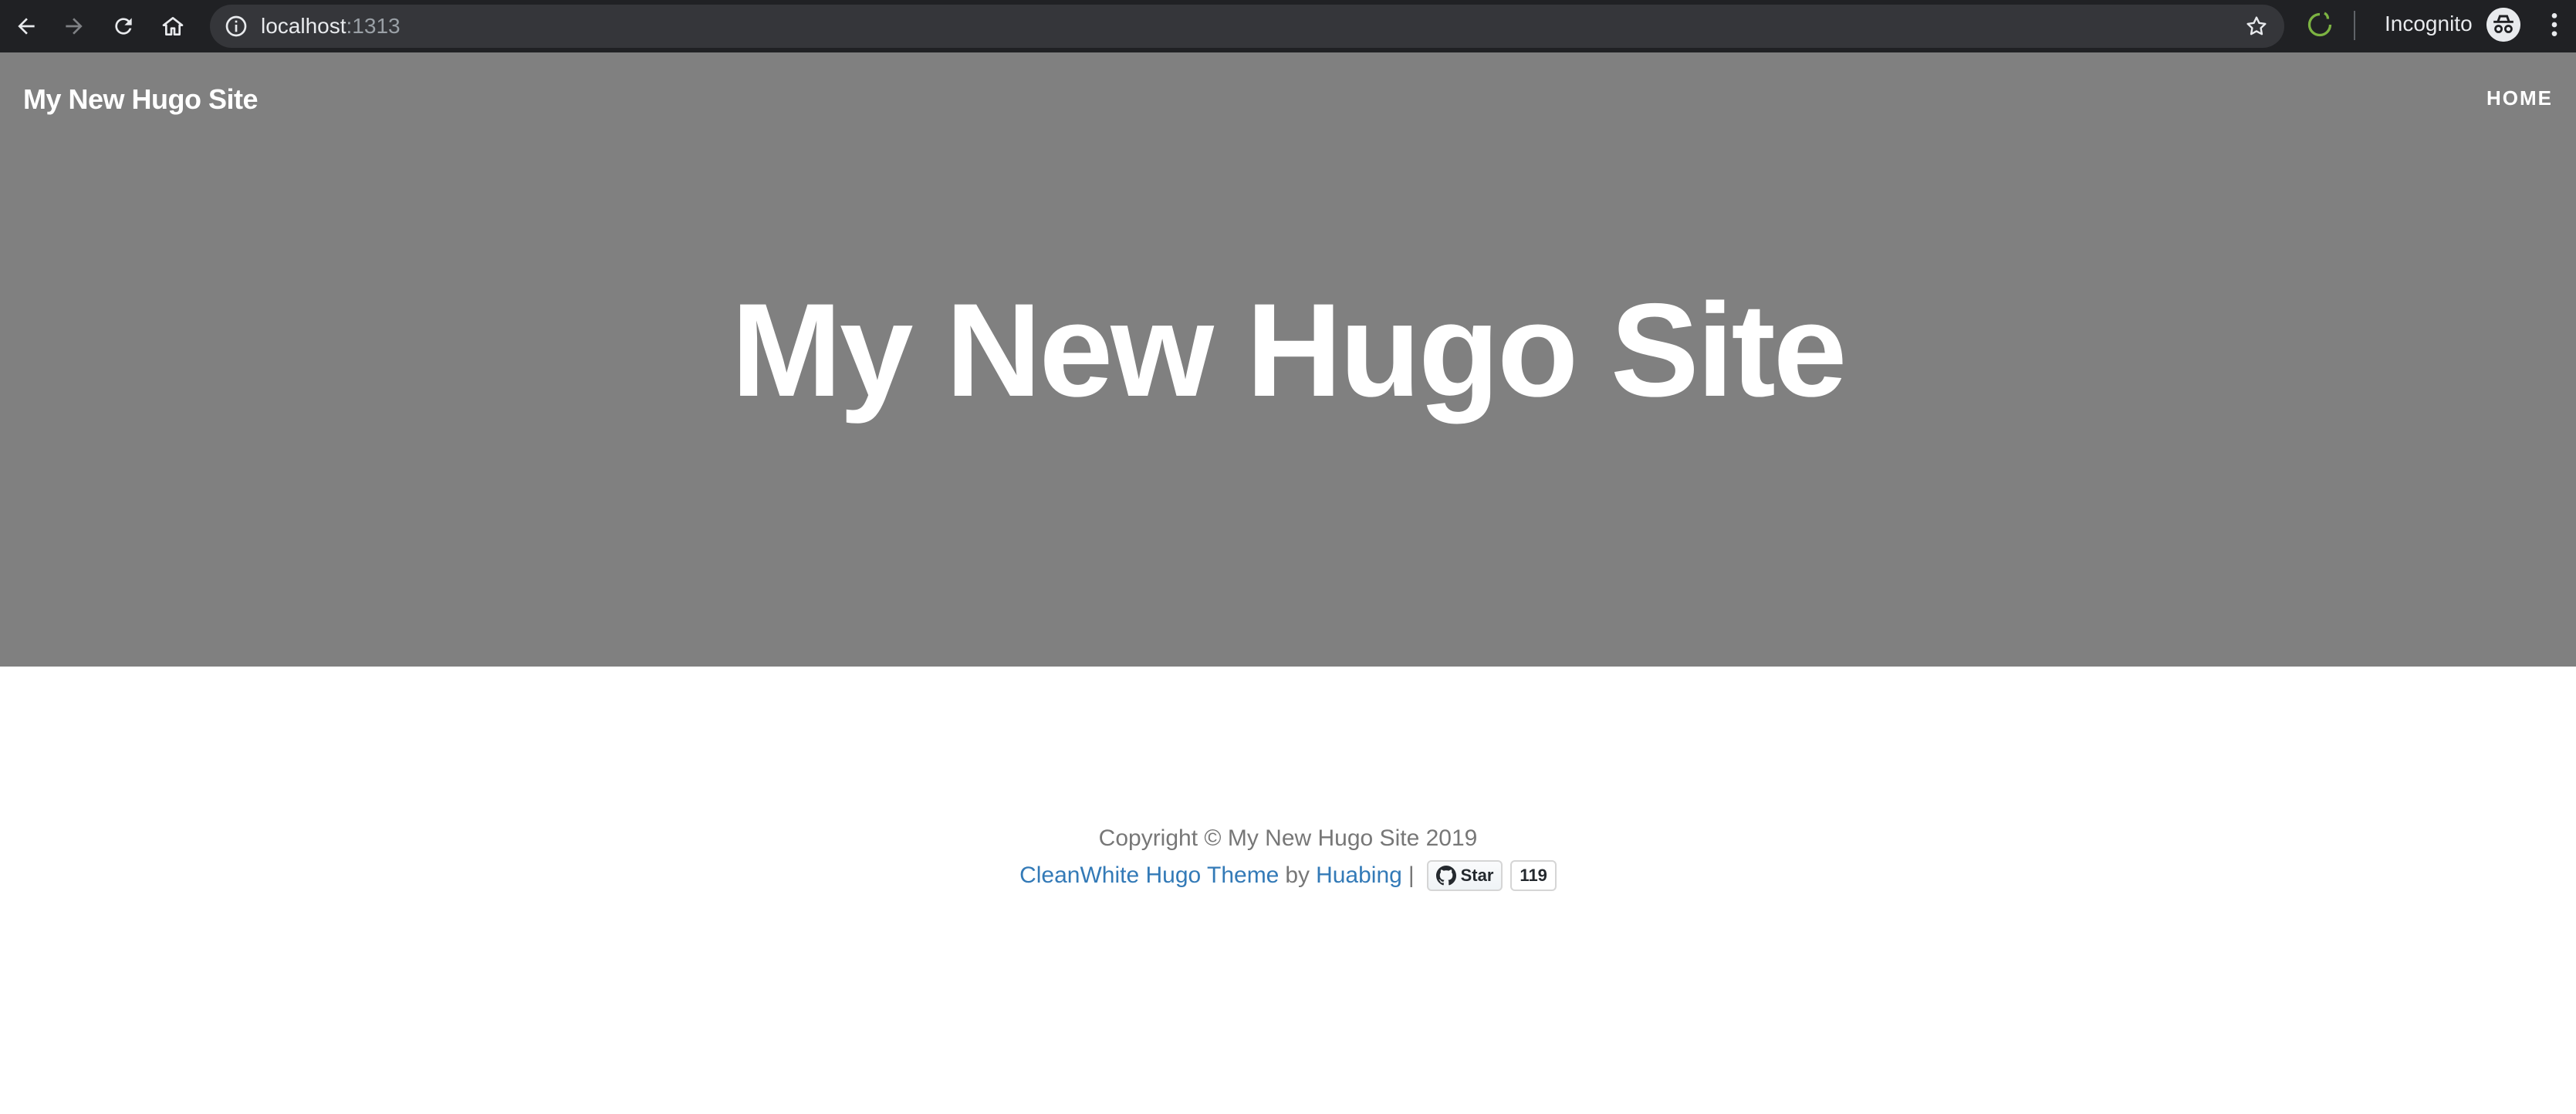 This screenshot has width=2576, height=1114. I want to click on nav-item-home: HOME, so click(2519, 98).